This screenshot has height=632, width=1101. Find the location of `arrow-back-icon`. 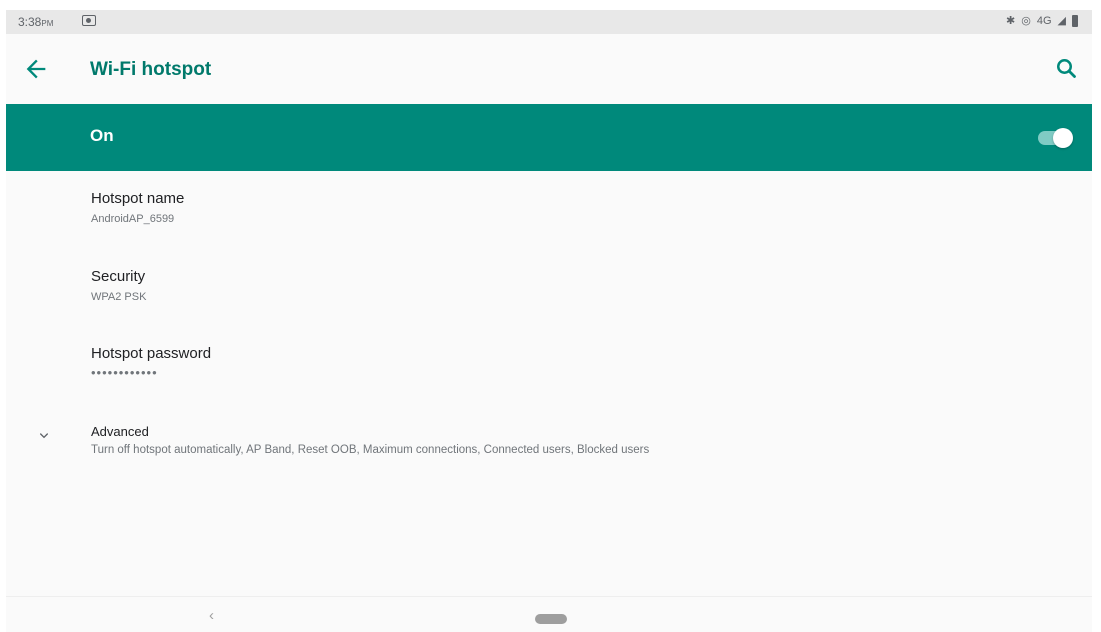

arrow-back-icon is located at coordinates (36, 69).